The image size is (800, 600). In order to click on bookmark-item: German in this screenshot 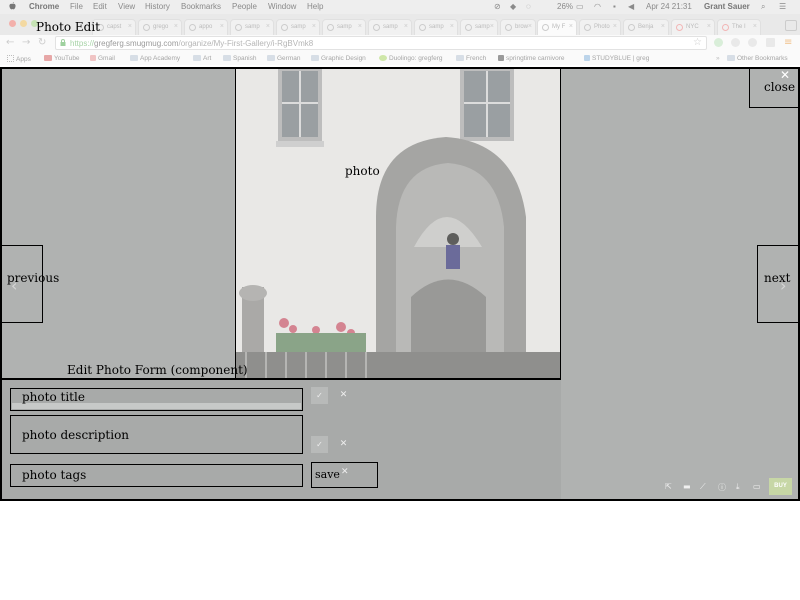, I will do `click(283, 58)`.